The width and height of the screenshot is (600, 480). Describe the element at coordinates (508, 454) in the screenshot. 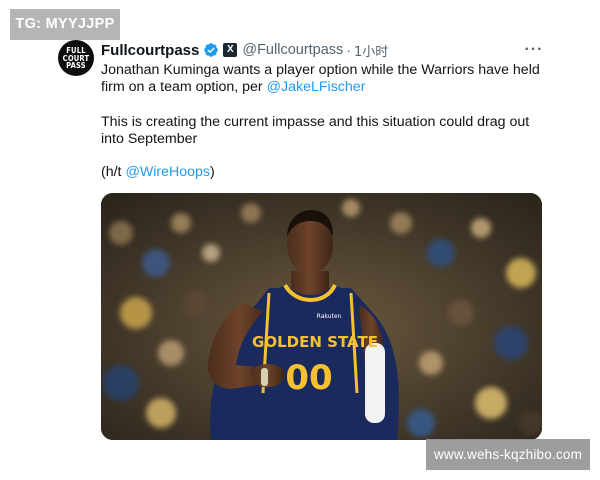

I see `watermark-bottom-right: www.wehs-kqzhibo.com` at that location.